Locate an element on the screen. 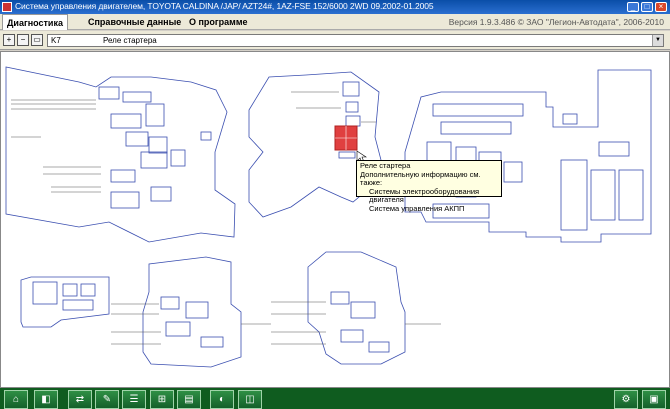 This screenshot has width=670, height=409. zoom-in-icon: + is located at coordinates (9, 40).